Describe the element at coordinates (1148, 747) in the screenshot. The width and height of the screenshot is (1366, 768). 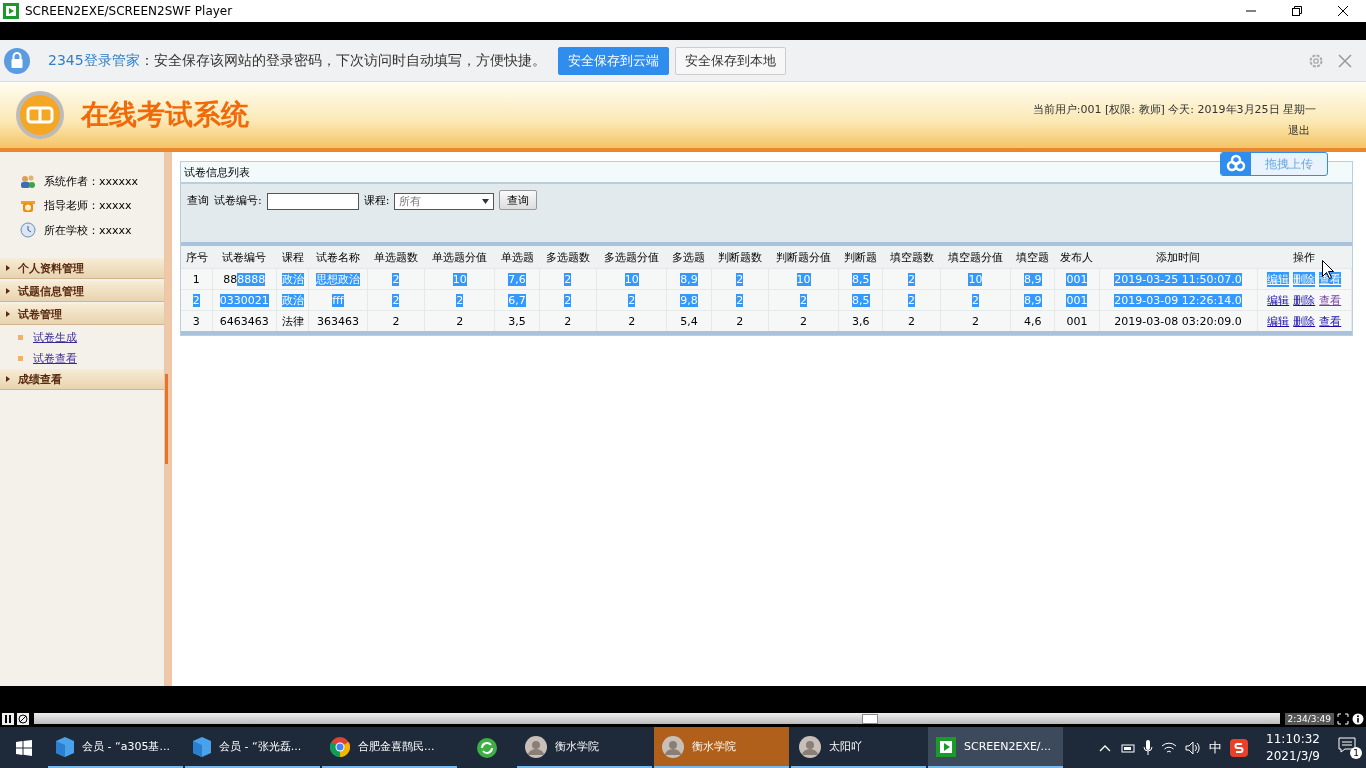
I see `microphone-icon` at that location.